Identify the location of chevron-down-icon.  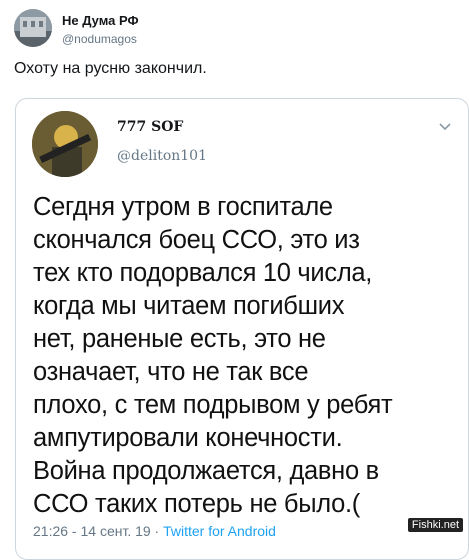
(446, 127).